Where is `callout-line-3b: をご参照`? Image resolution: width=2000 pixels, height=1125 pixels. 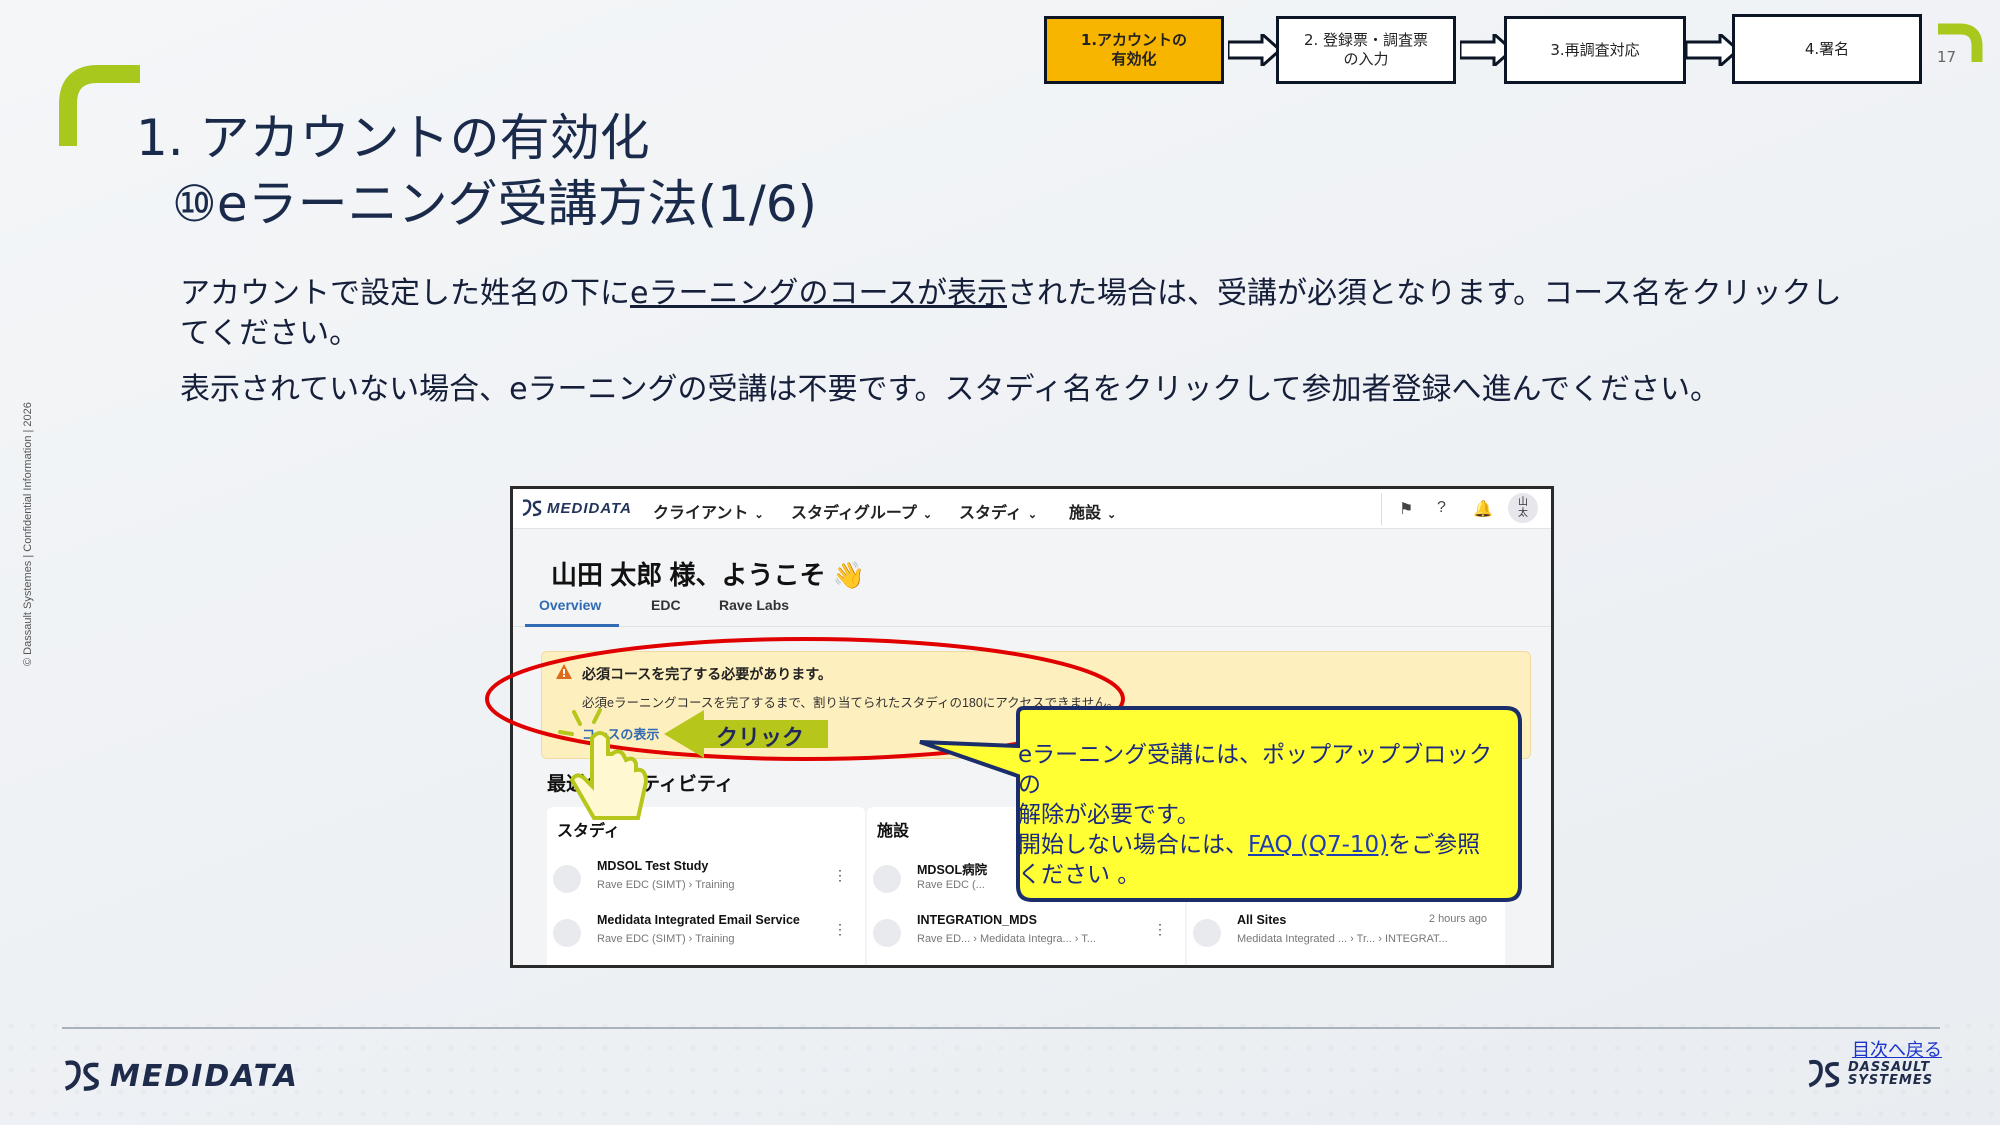 callout-line-3b: をご参照 is located at coordinates (1434, 845).